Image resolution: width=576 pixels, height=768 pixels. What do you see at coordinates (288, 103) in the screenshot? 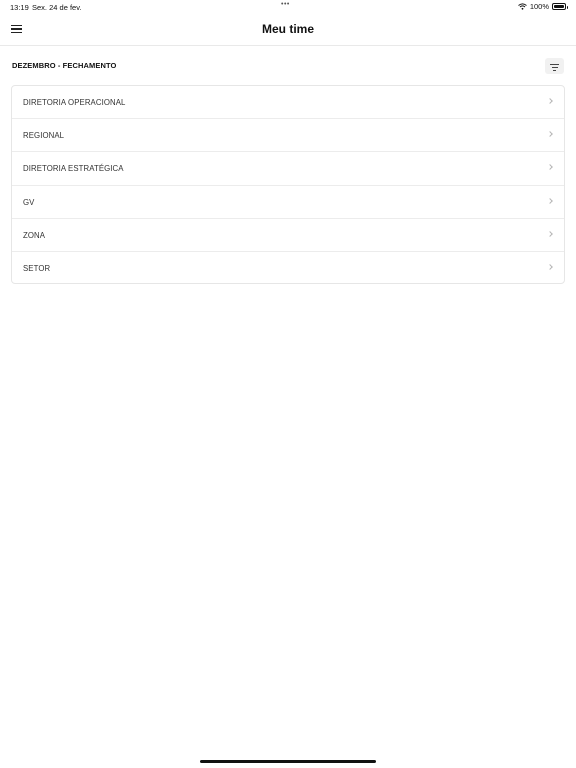
I see `list-item-diretoria-operacional: DIRETORIA OPERACIONAL` at bounding box center [288, 103].